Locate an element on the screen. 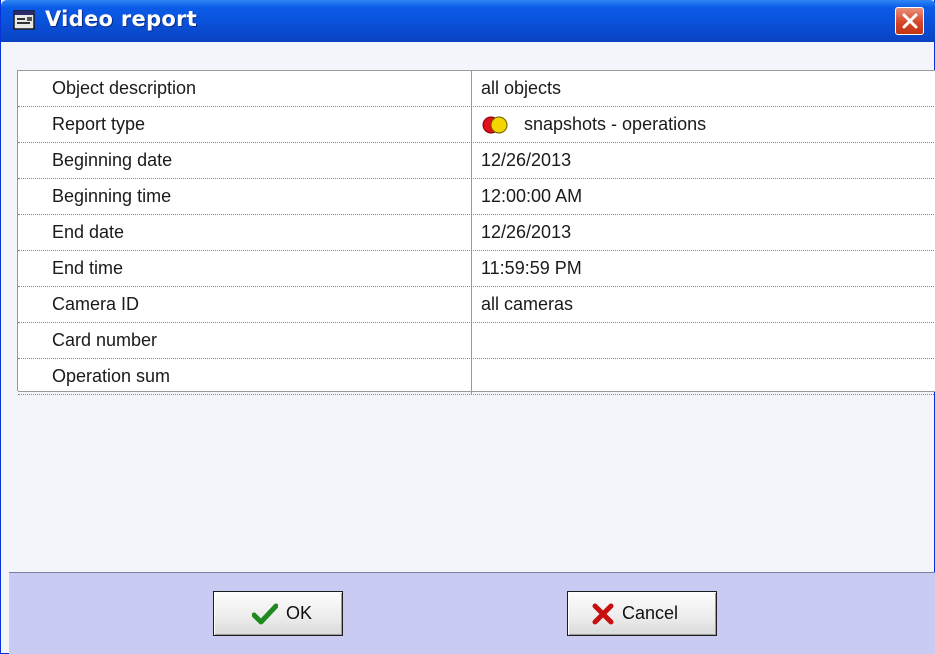 The height and width of the screenshot is (654, 935). red-x-icon is located at coordinates (603, 614).